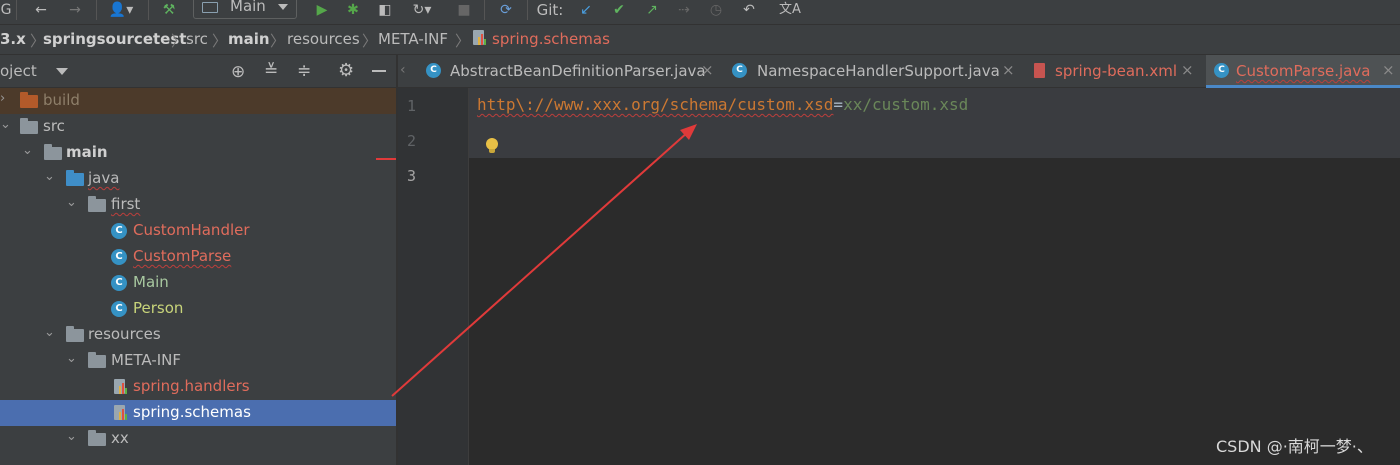  I want to click on main-class-icon: C, so click(119, 283).